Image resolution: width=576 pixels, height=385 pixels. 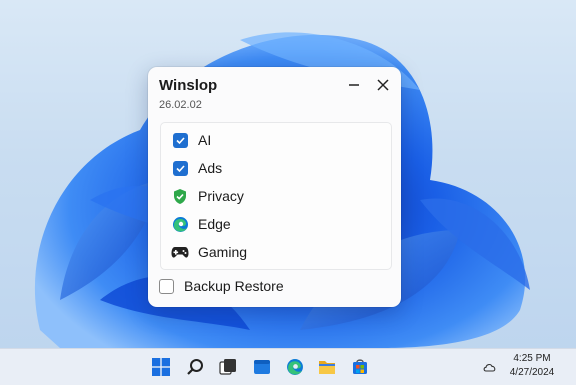 I want to click on version-label: 26.02.02, so click(x=180, y=105).